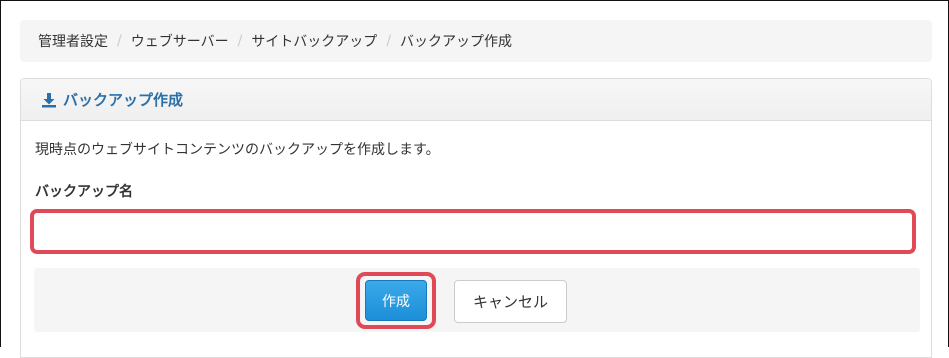  I want to click on download-icon, so click(49, 100).